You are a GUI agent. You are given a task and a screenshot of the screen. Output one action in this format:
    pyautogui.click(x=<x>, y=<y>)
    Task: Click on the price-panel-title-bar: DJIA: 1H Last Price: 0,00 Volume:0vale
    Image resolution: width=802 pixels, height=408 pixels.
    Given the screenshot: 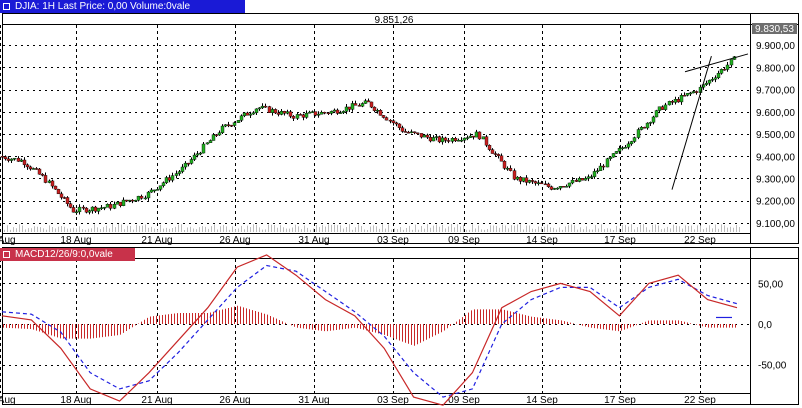 What is the action you would take?
    pyautogui.click(x=122, y=6)
    